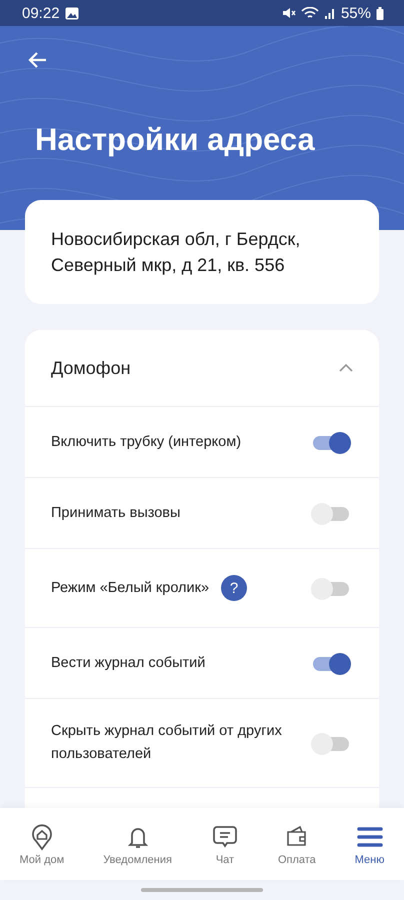  I want to click on setting-label: Скрыть журнал событий от других пользователей, so click(167, 743).